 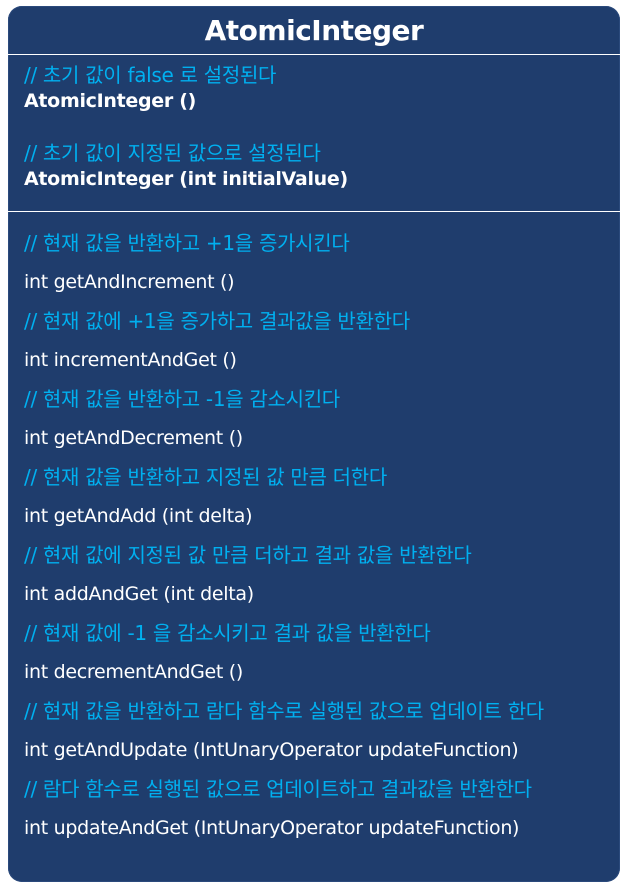 What do you see at coordinates (182, 399) in the screenshot?
I see `method-comment: // 현재 값을 반환하고 -1을 감소시킨다` at bounding box center [182, 399].